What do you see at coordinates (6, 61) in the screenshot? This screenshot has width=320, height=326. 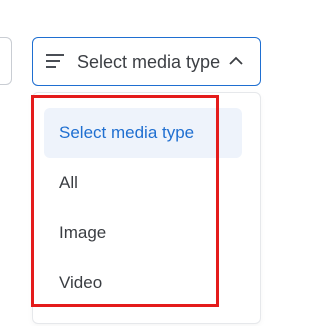 I see `adjacent-input` at bounding box center [6, 61].